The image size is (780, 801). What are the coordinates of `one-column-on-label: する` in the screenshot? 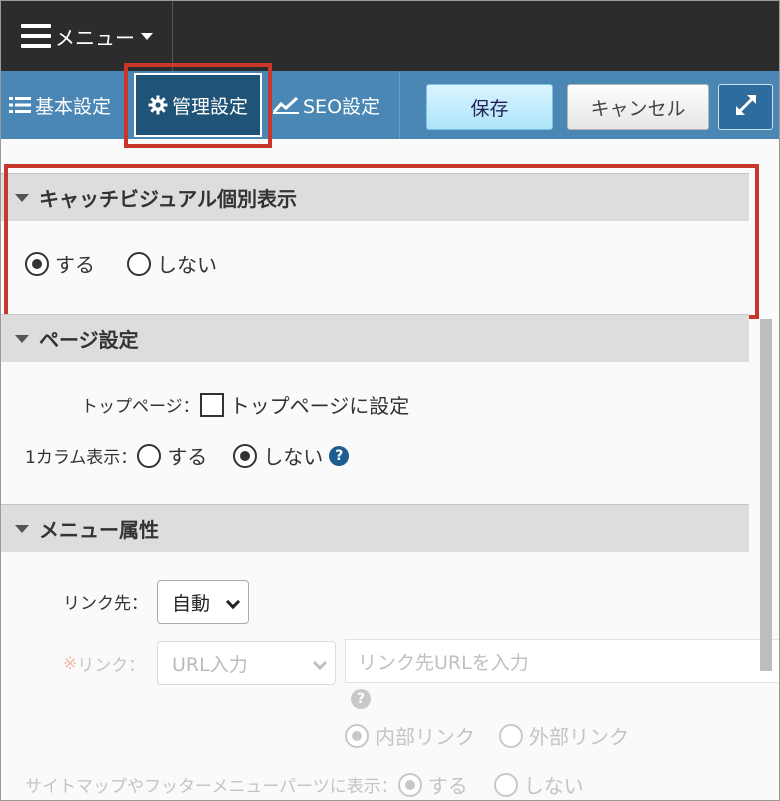 It's located at (187, 457).